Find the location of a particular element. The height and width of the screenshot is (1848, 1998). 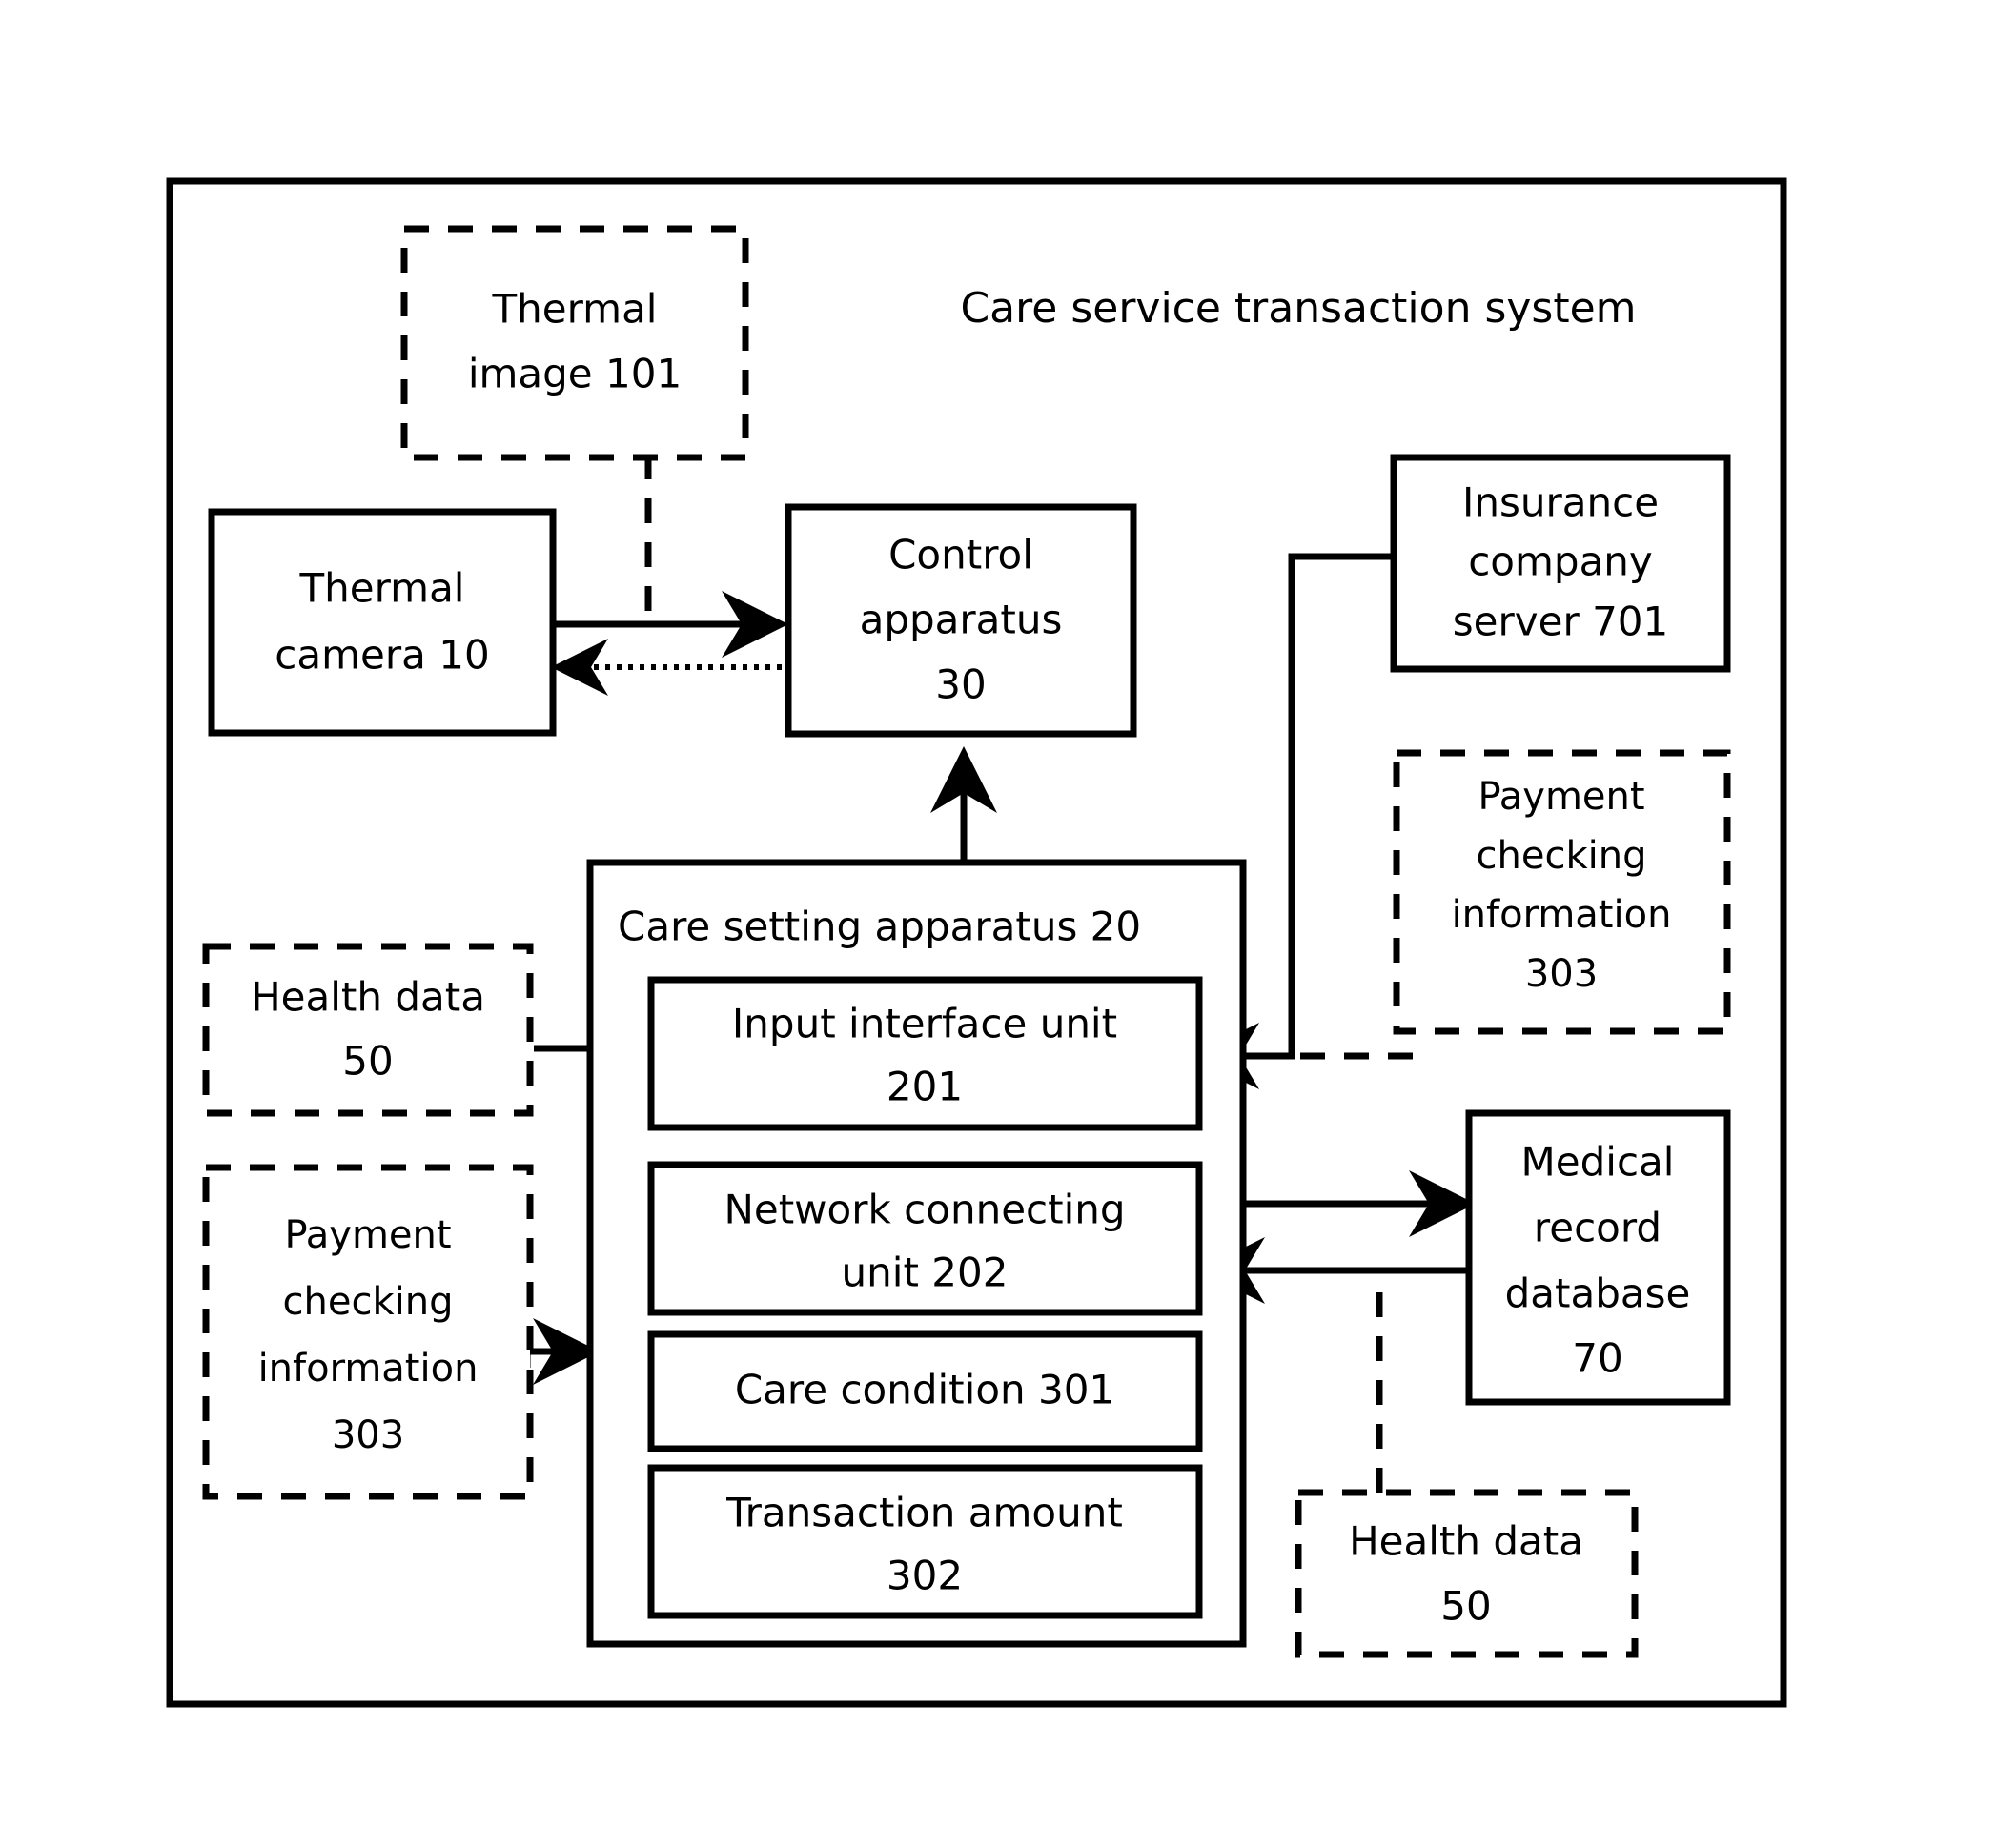

node-transaction-amount-line1: Transaction amount is located at coordinates (924, 1513).